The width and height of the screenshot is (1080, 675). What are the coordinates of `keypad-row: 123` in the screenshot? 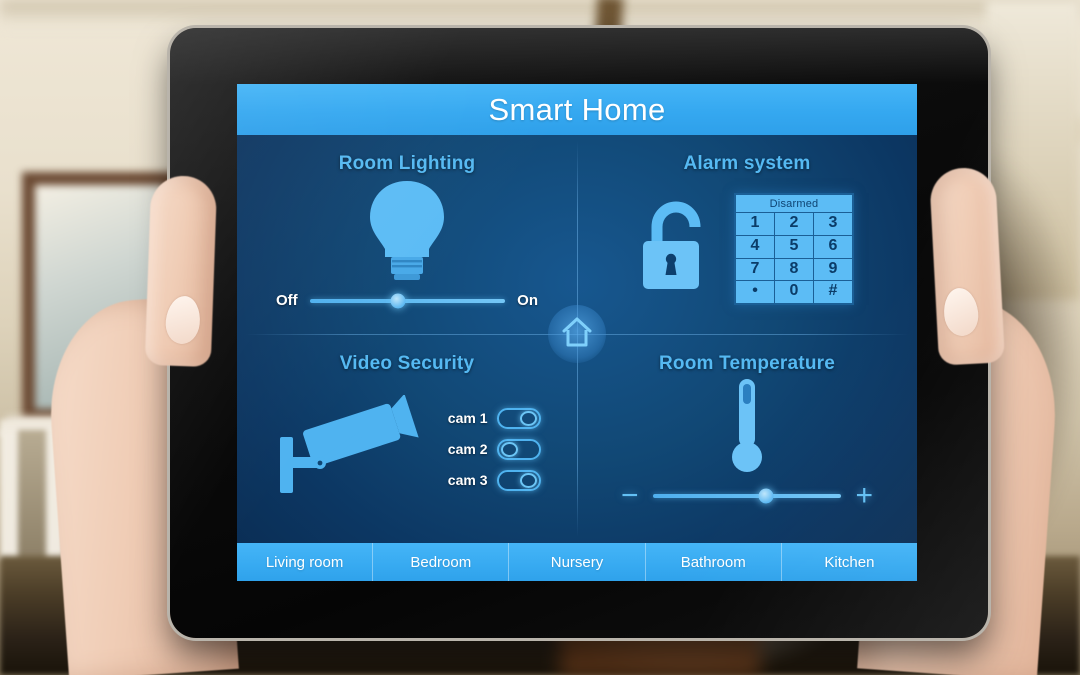 It's located at (794, 224).